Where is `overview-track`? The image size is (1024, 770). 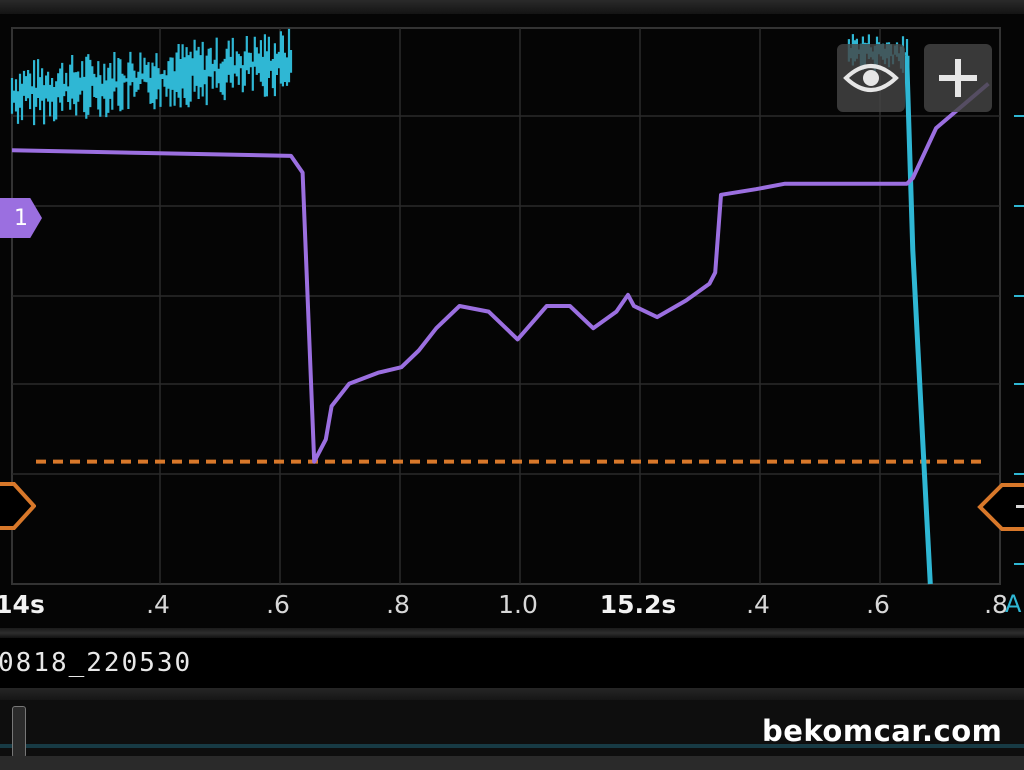 overview-track is located at coordinates (512, 763).